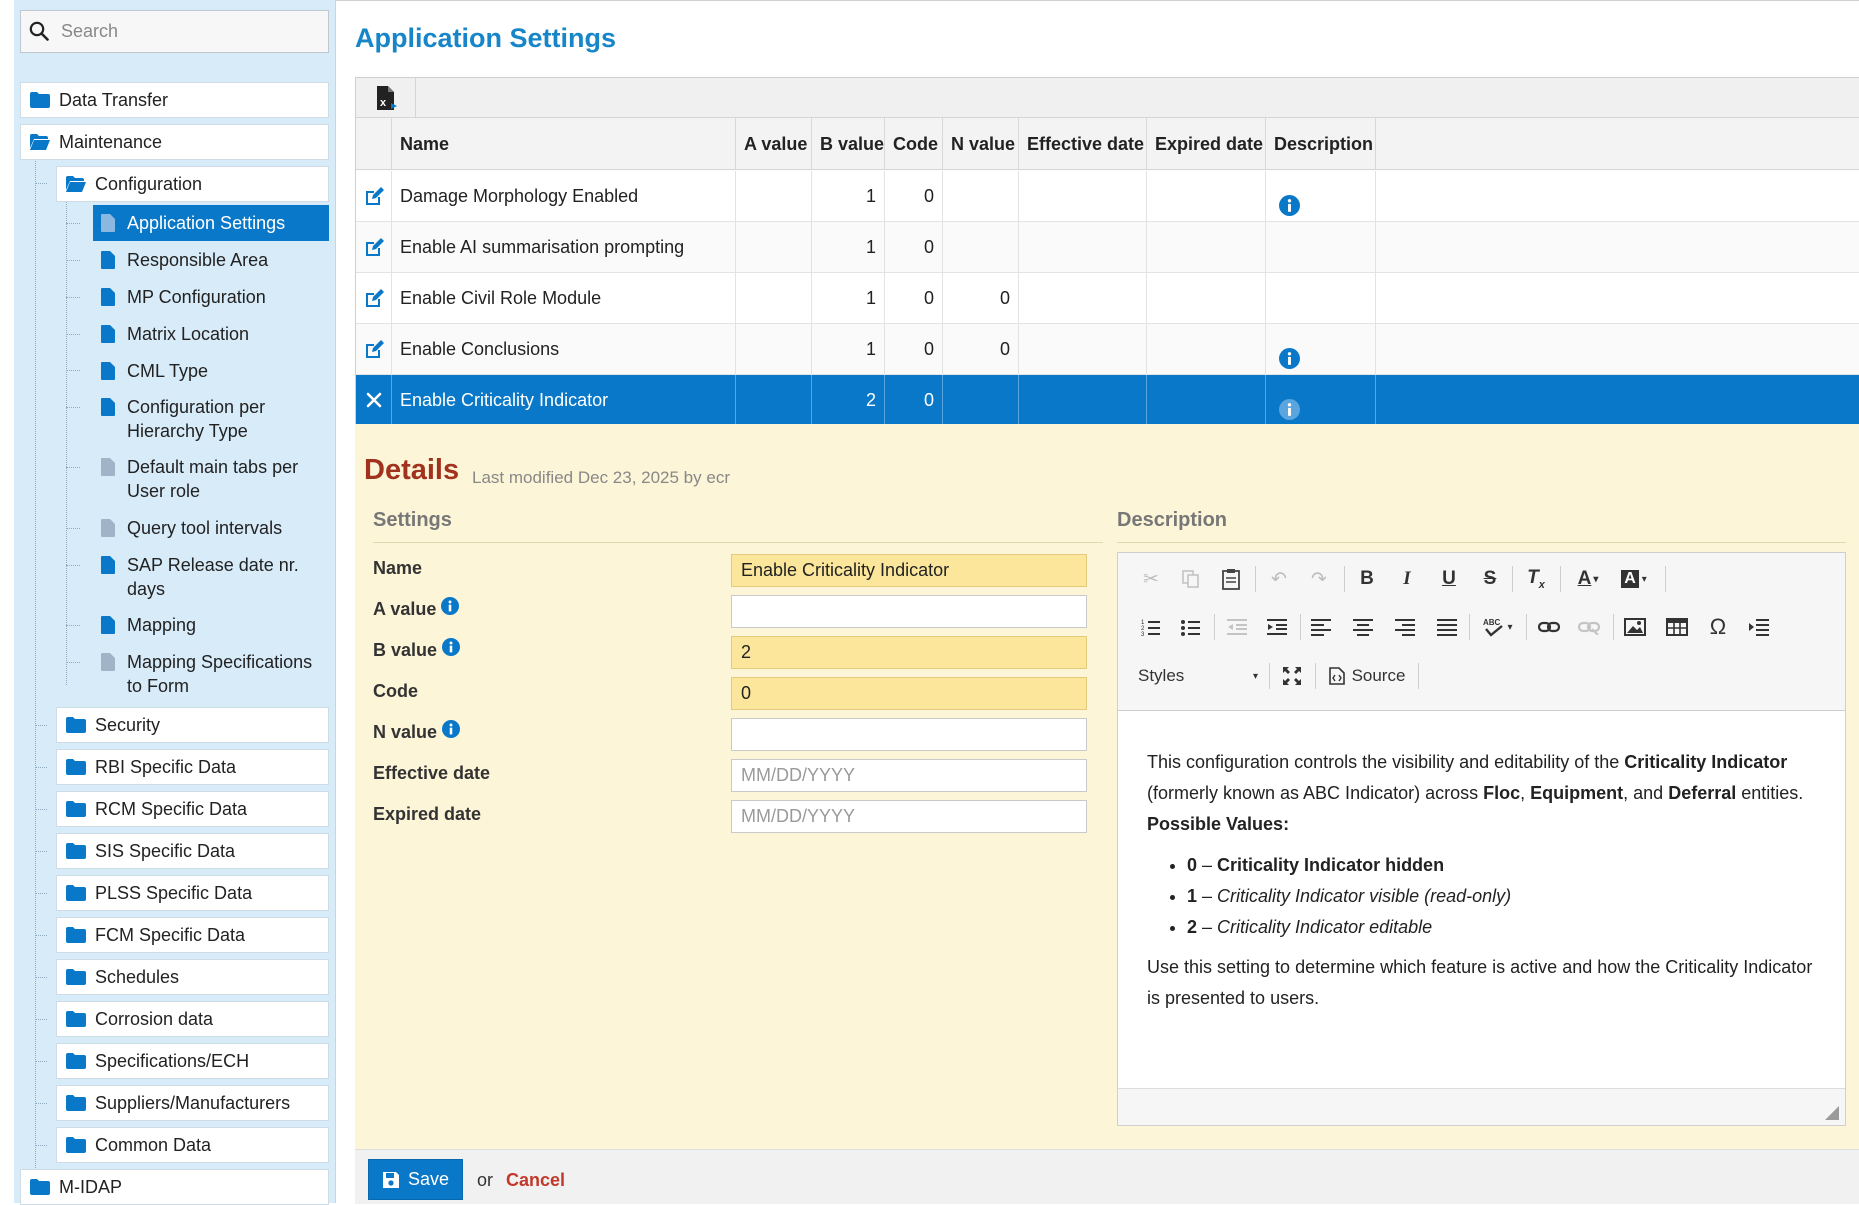 The height and width of the screenshot is (1205, 1859). Describe the element at coordinates (1407, 579) in the screenshot. I see `italic-button: I` at that location.